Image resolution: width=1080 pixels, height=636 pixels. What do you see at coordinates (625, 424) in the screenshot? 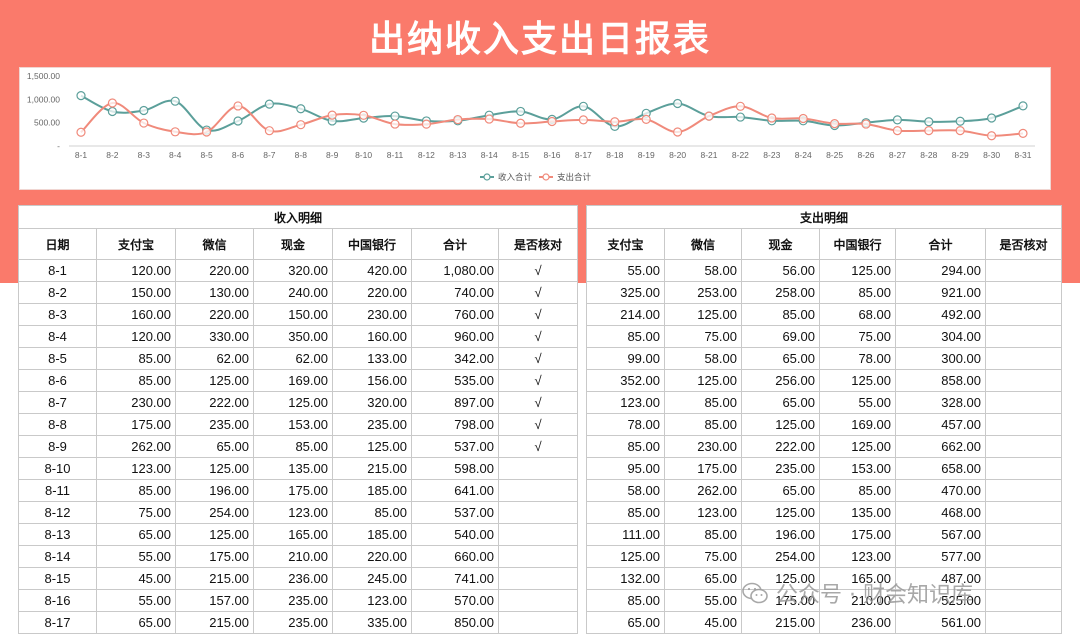
I see `expense-cell: 78.00` at bounding box center [625, 424].